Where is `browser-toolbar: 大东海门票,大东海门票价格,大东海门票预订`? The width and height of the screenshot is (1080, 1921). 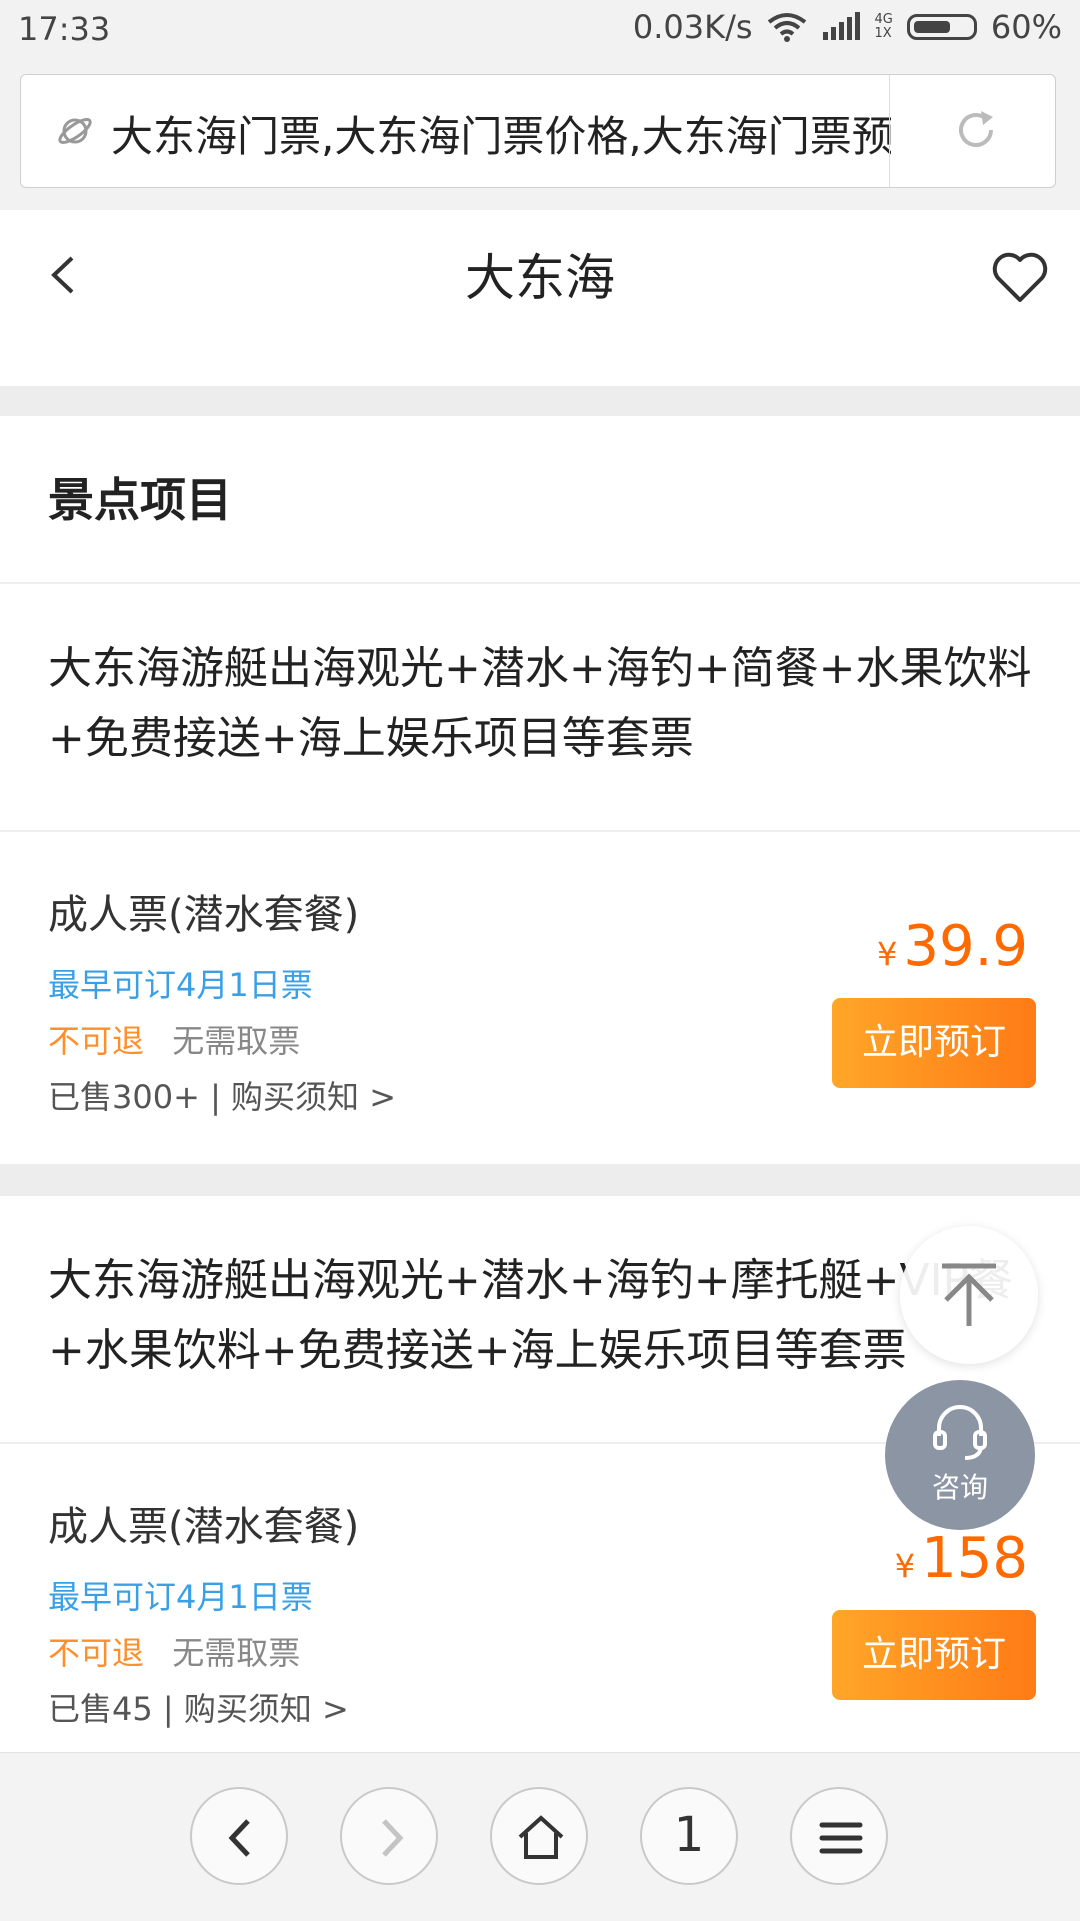 browser-toolbar: 大东海门票,大东海门票价格,大东海门票预订 is located at coordinates (540, 136).